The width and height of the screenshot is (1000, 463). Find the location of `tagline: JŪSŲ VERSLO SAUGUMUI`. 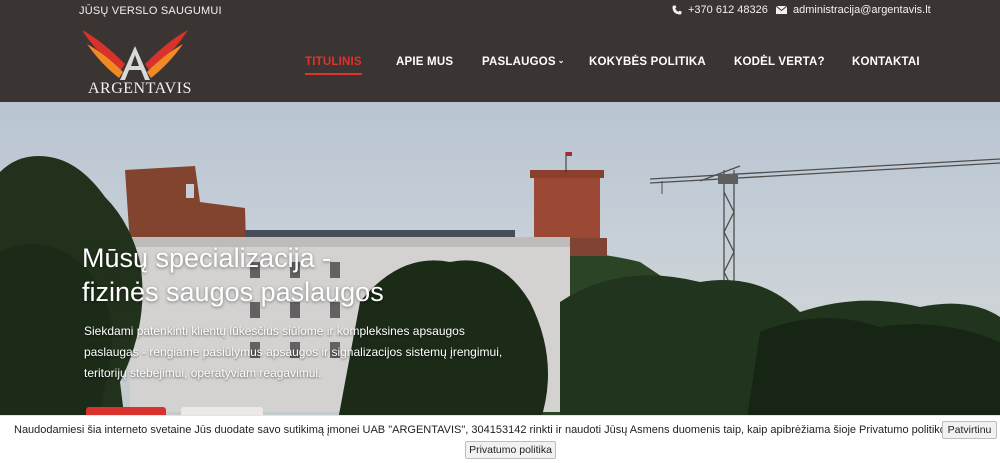

tagline: JŪSŲ VERSLO SAUGUMUI is located at coordinates (150, 11).